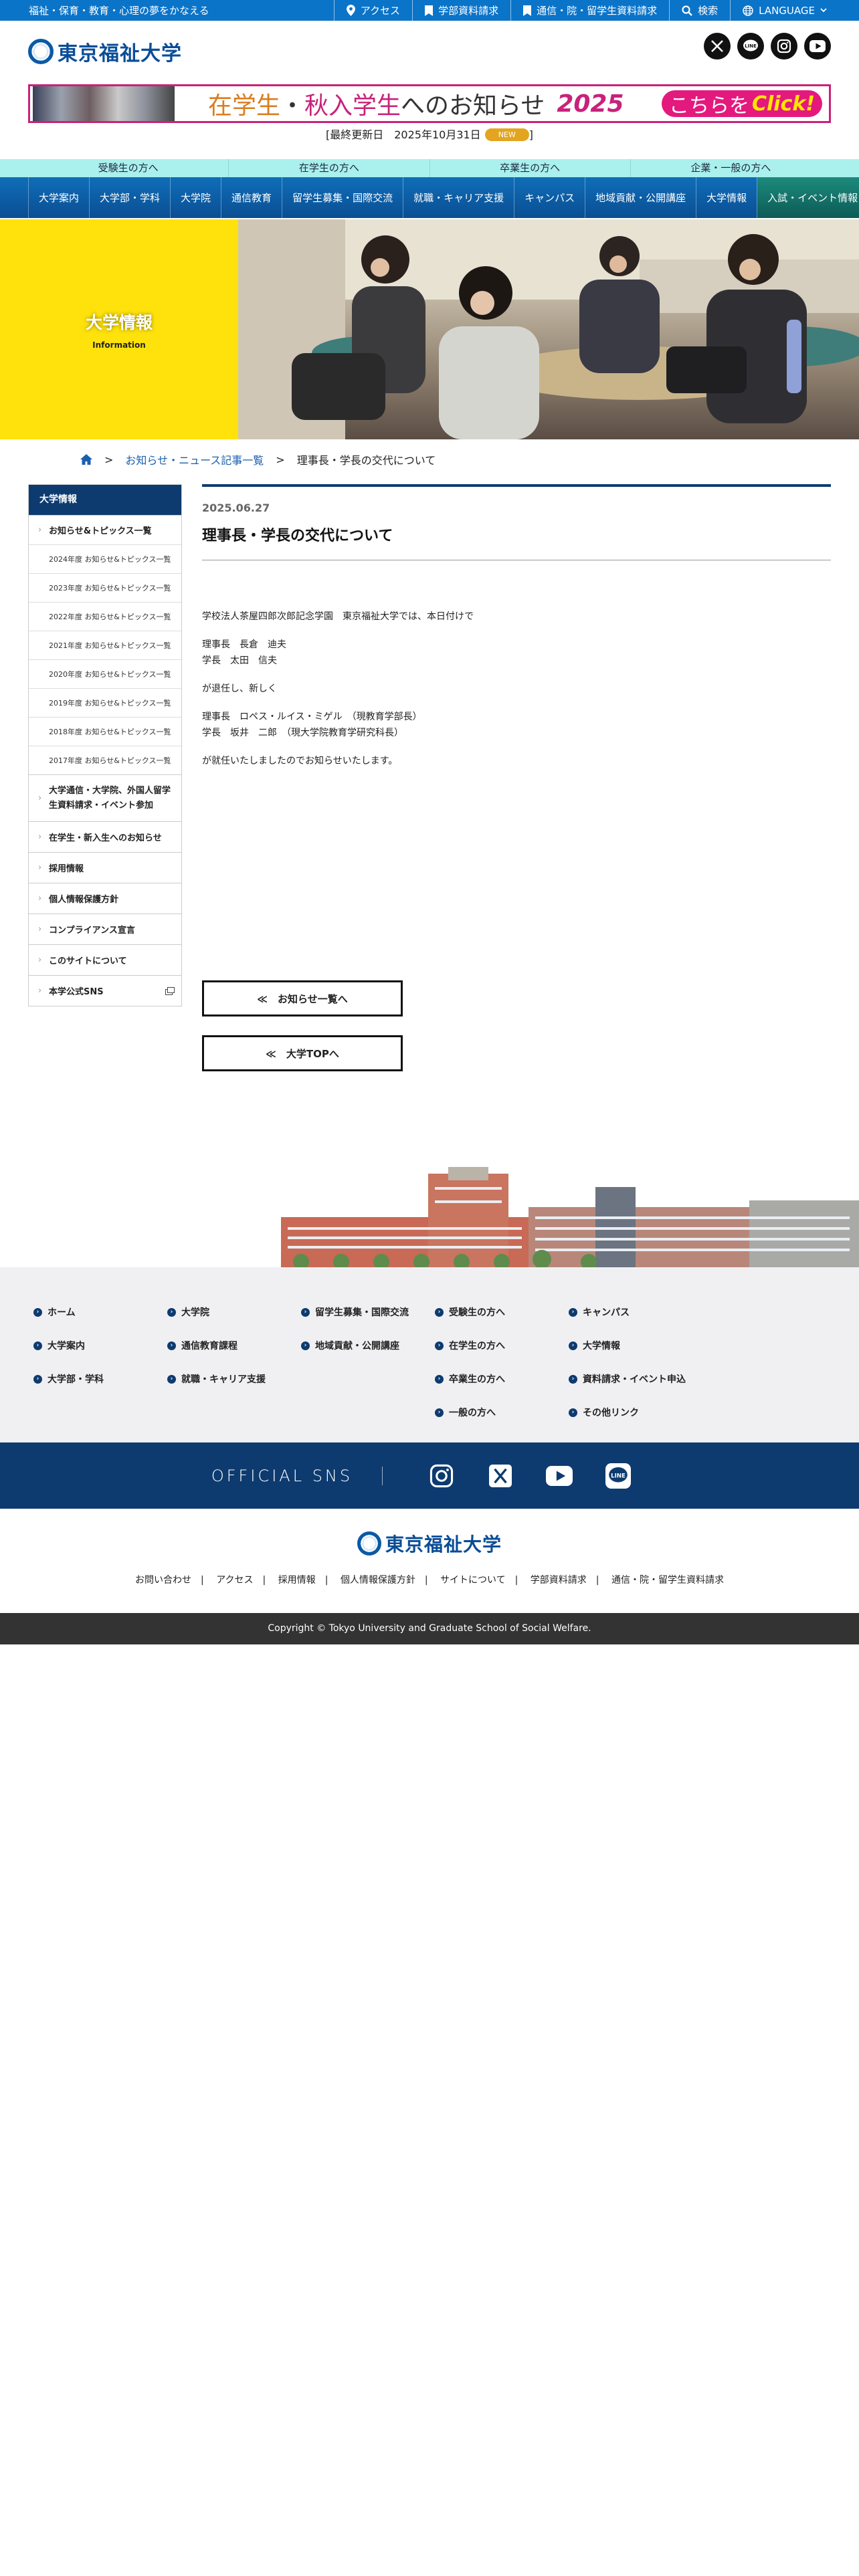  What do you see at coordinates (355, 1345) in the screenshot?
I see `footer-link: › 地域貢献・公開講座` at bounding box center [355, 1345].